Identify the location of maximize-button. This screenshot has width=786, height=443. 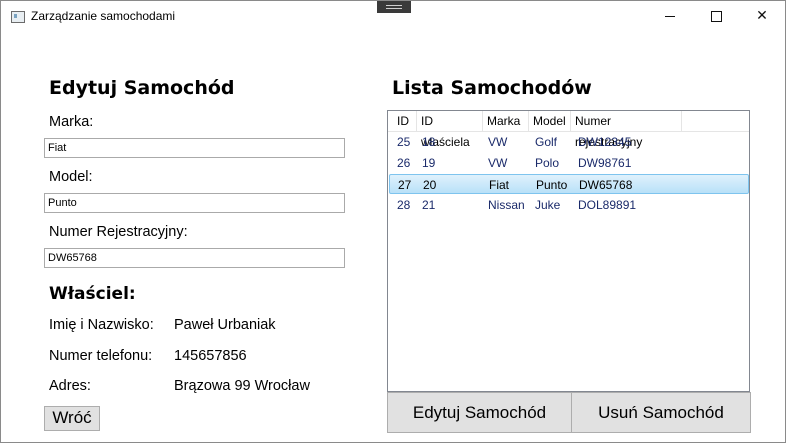
(716, 16).